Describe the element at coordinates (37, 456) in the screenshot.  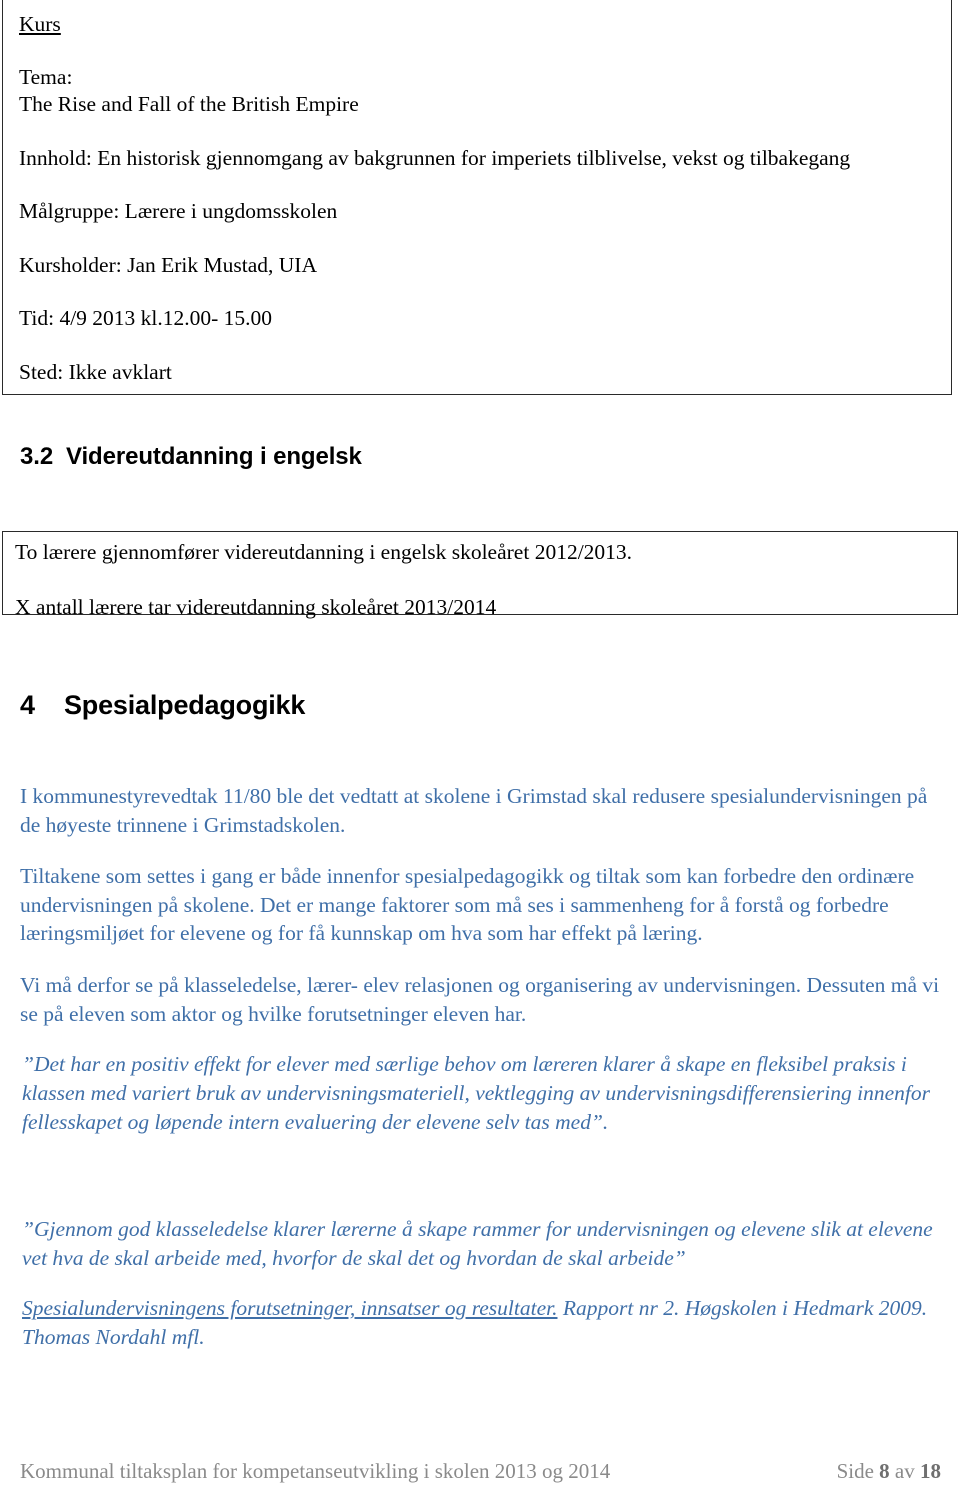
I see `section-number-3-2: 3.2` at that location.